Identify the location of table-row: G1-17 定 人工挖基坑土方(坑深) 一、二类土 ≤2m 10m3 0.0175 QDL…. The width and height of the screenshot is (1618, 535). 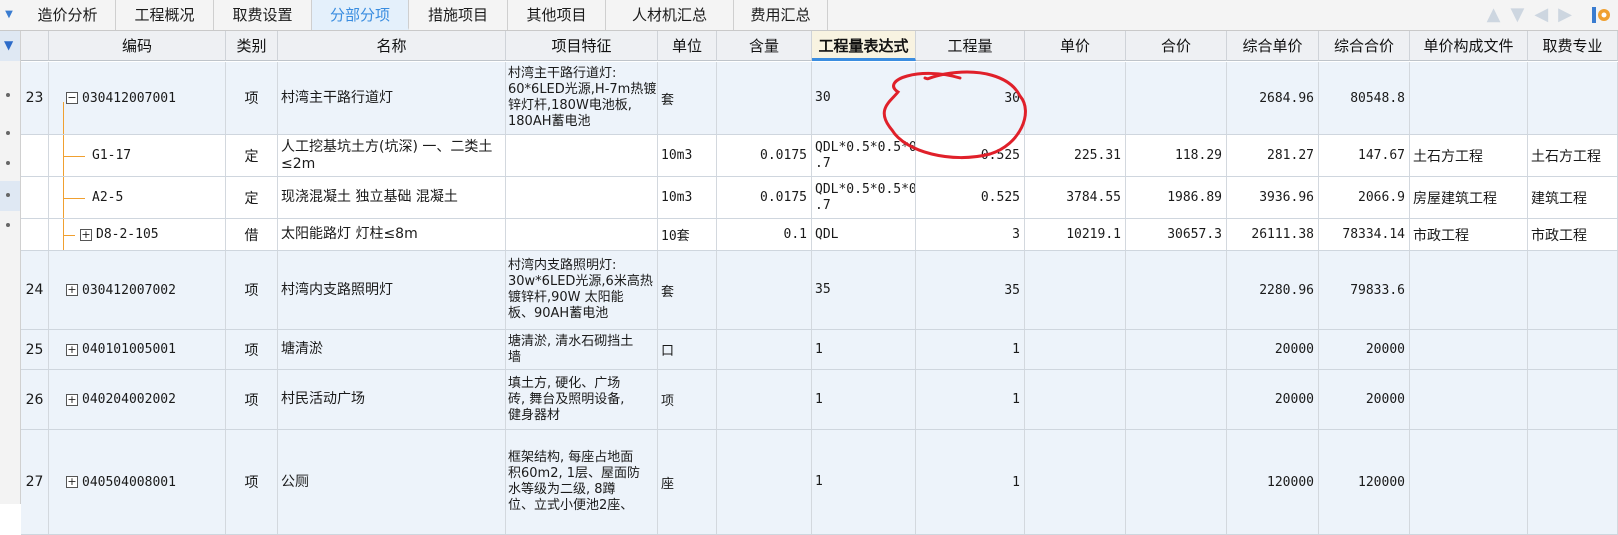
(819, 156).